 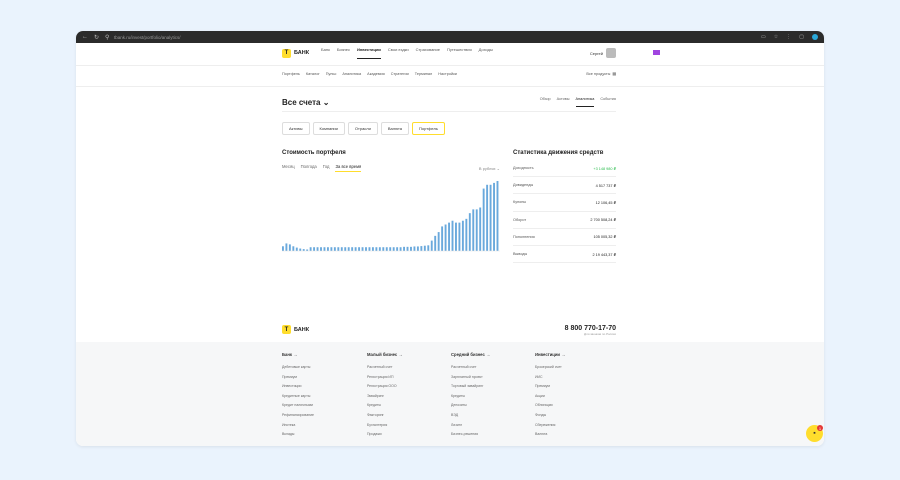 I want to click on profile-avatar, so click(x=815, y=37).